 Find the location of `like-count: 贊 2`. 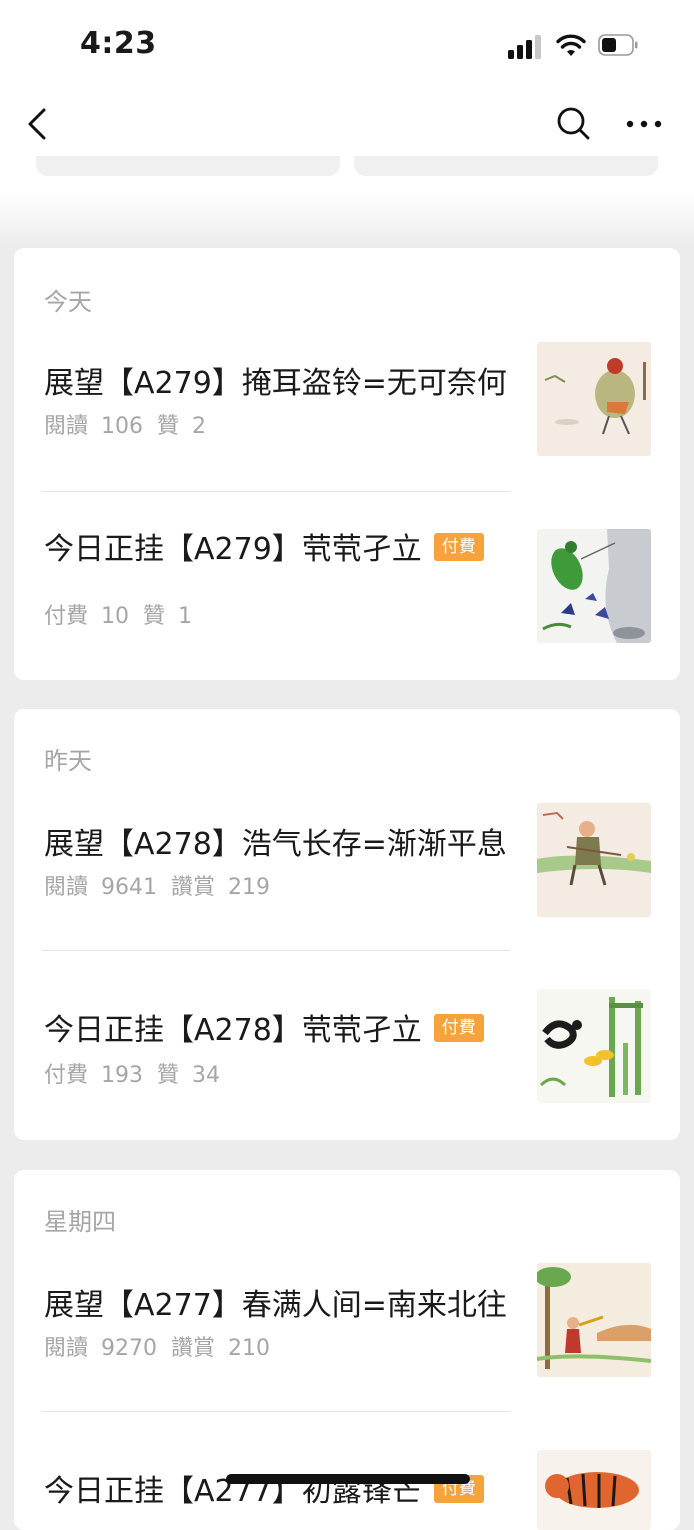

like-count: 贊 2 is located at coordinates (181, 426).